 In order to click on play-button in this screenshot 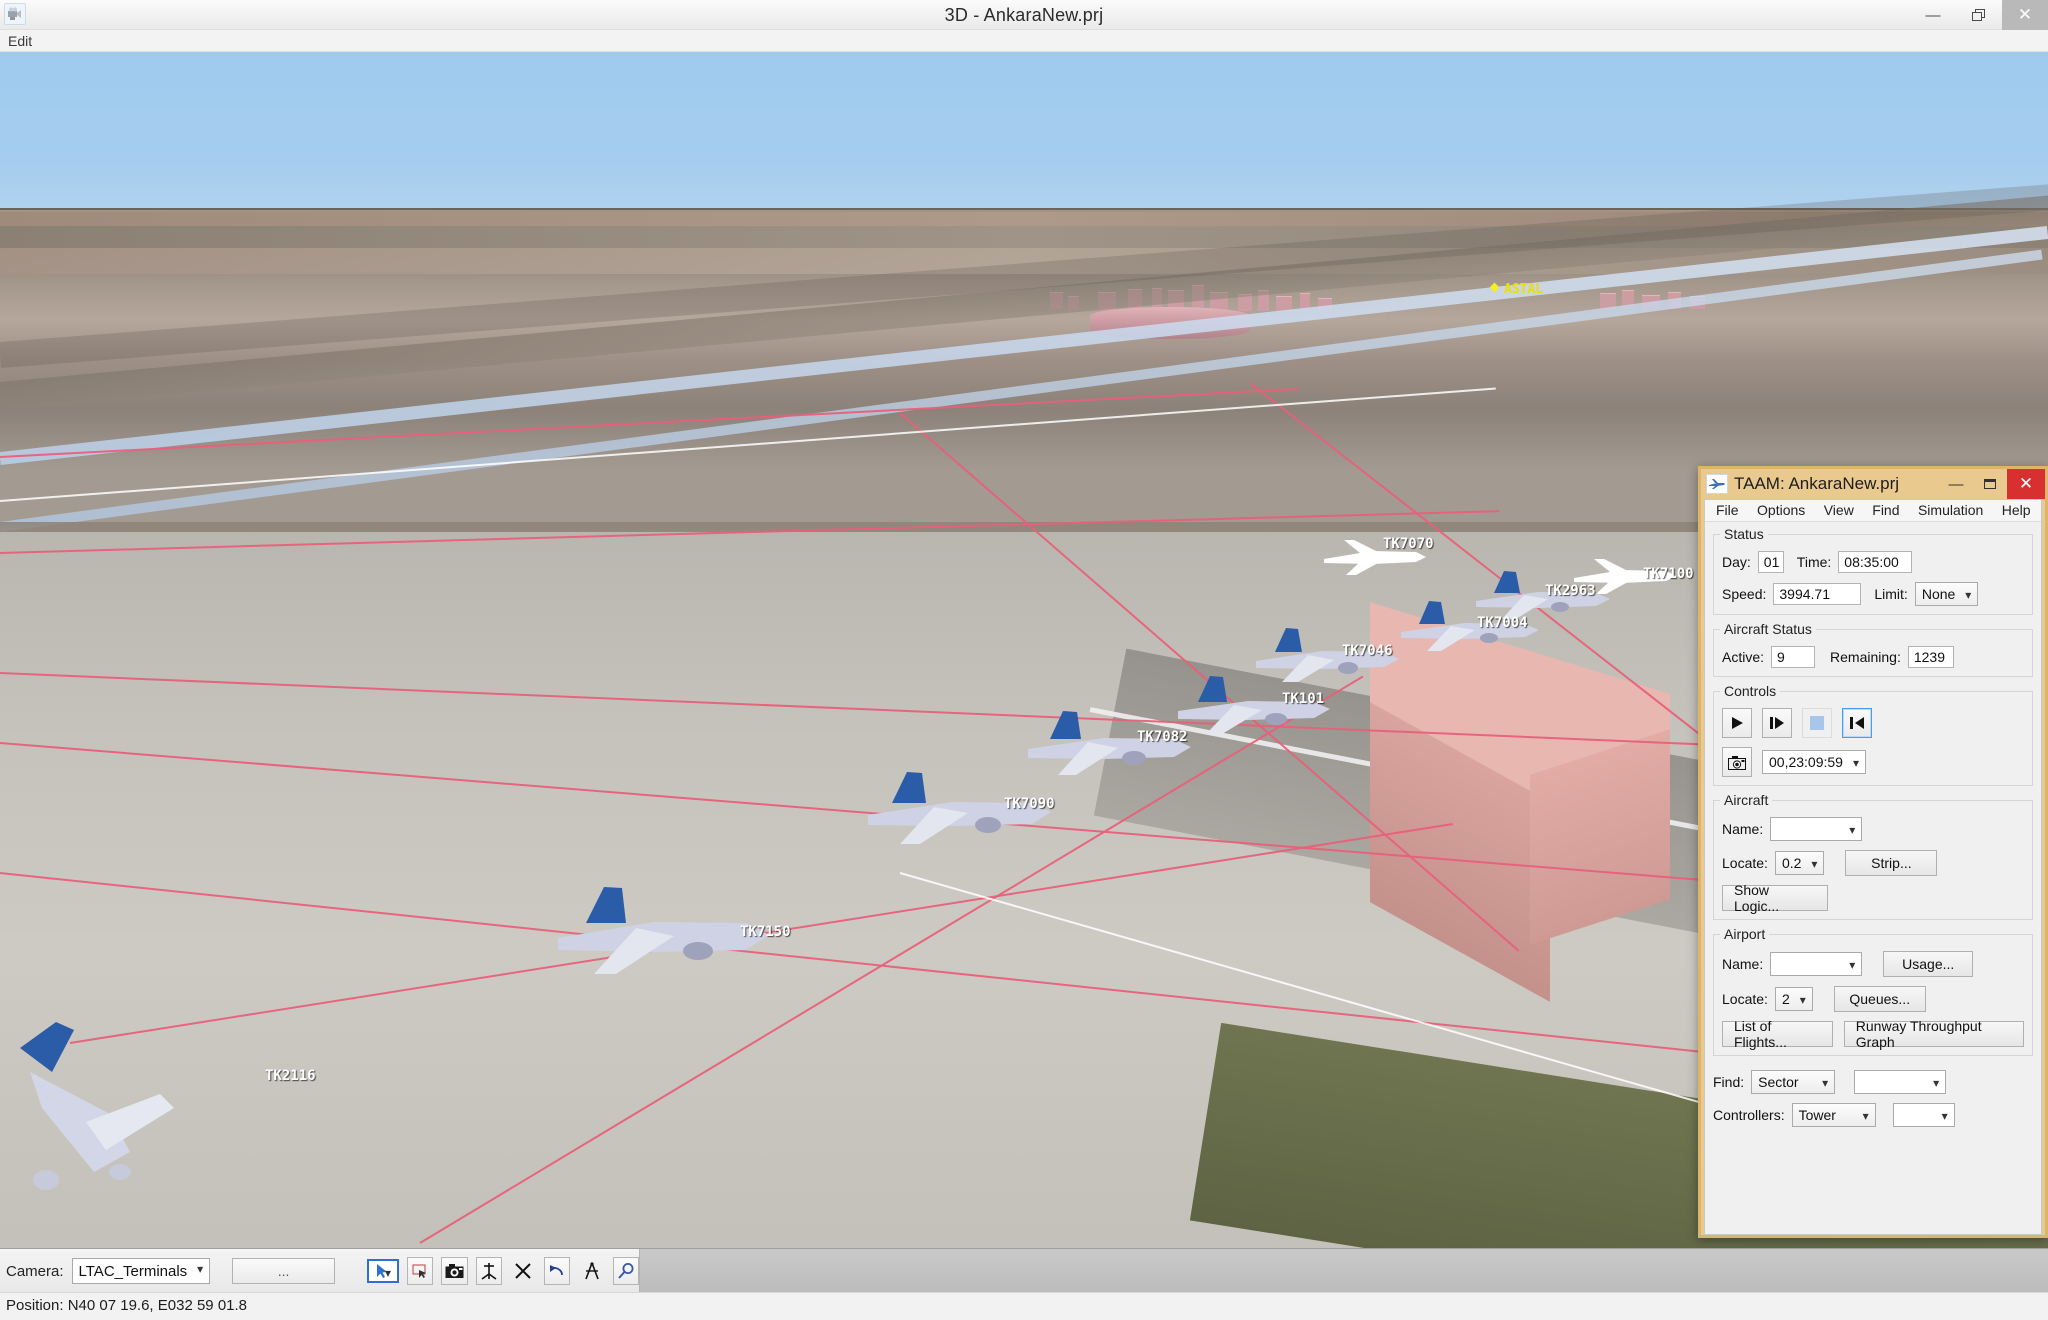, I will do `click(1737, 723)`.